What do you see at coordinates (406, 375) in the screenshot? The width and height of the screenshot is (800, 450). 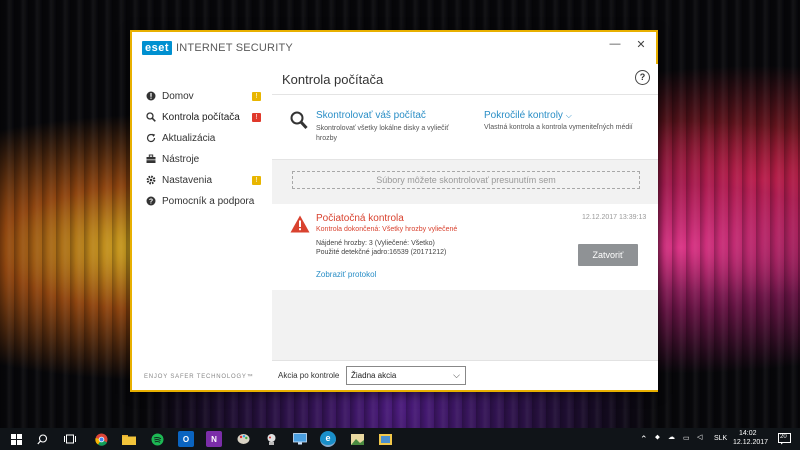 I see `after-scan-select: Žiadna akcia ⌵` at bounding box center [406, 375].